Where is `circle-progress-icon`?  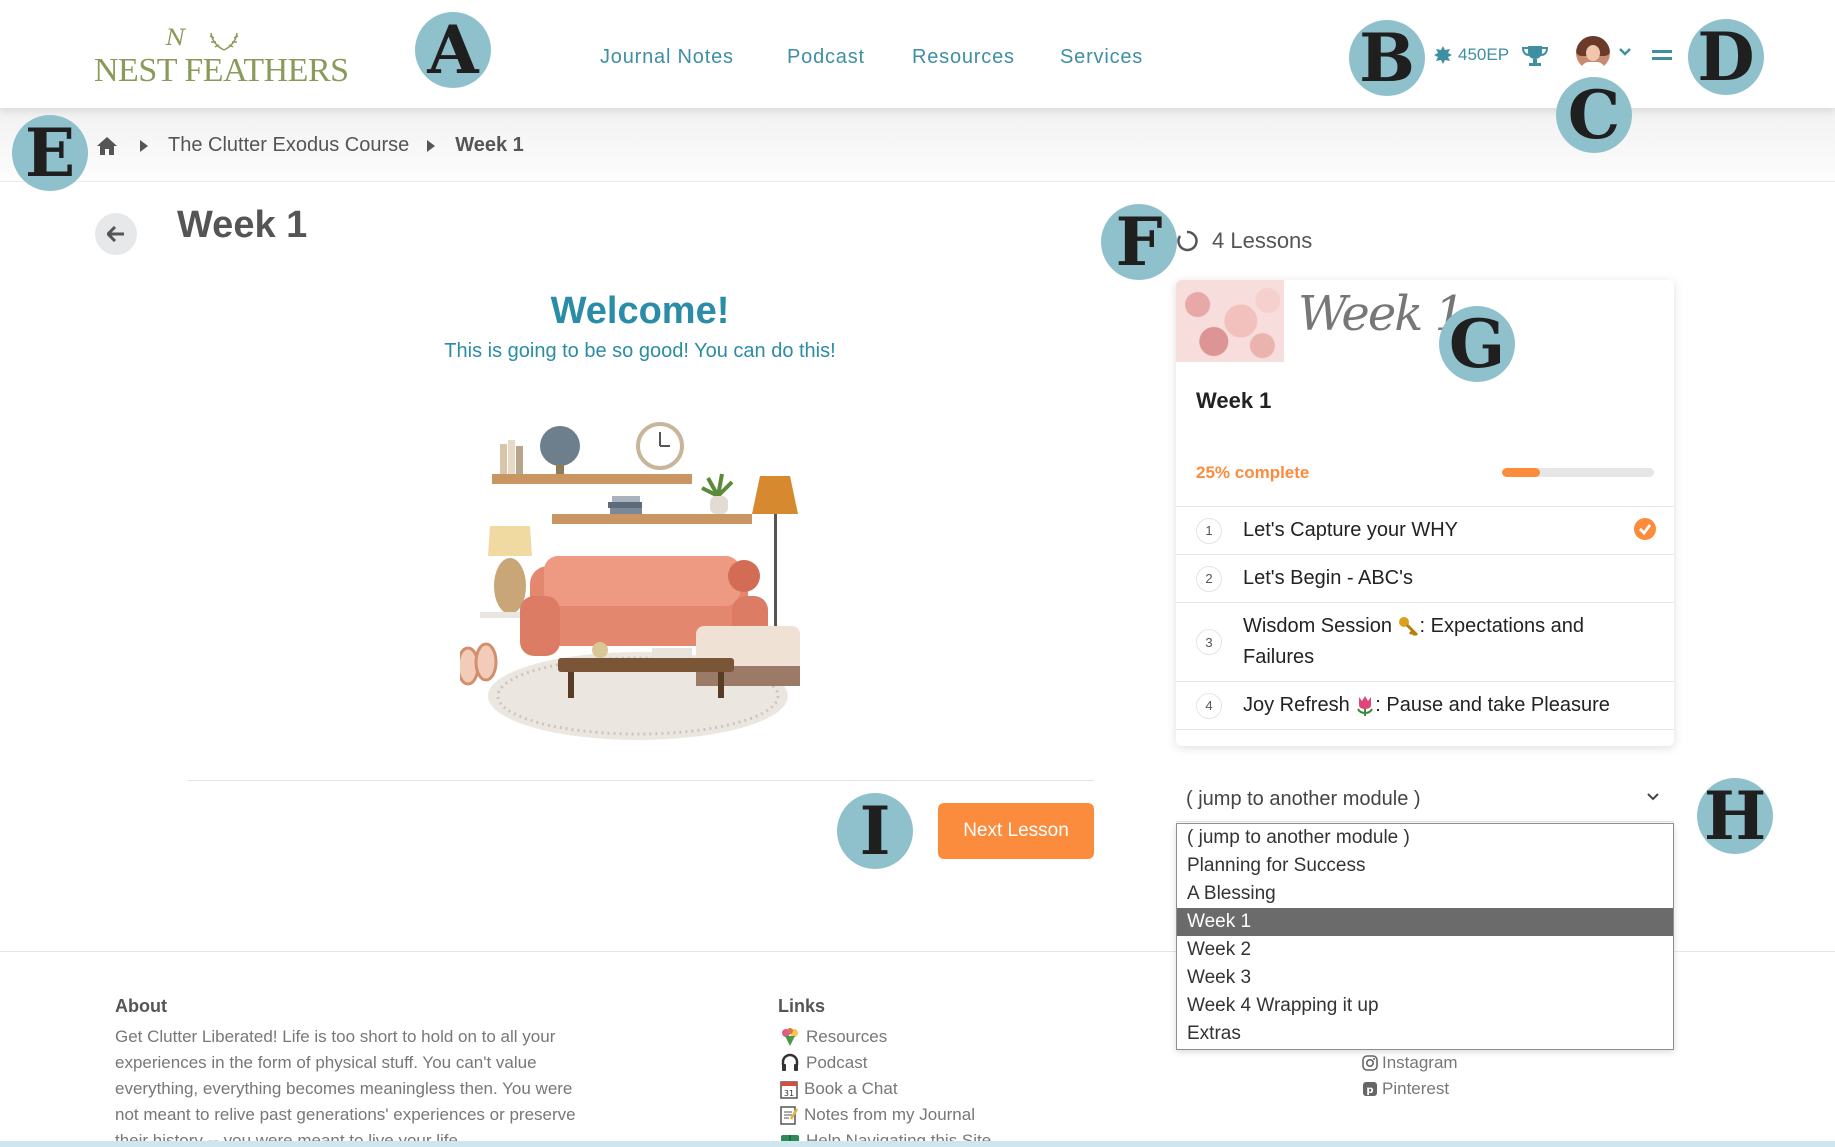
circle-progress-icon is located at coordinates (1187, 241).